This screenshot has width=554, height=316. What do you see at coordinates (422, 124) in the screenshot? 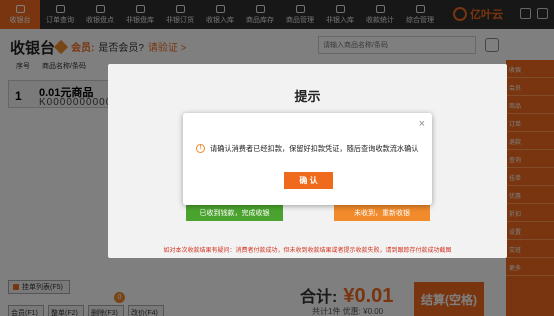
I see `close-icon: ×` at bounding box center [422, 124].